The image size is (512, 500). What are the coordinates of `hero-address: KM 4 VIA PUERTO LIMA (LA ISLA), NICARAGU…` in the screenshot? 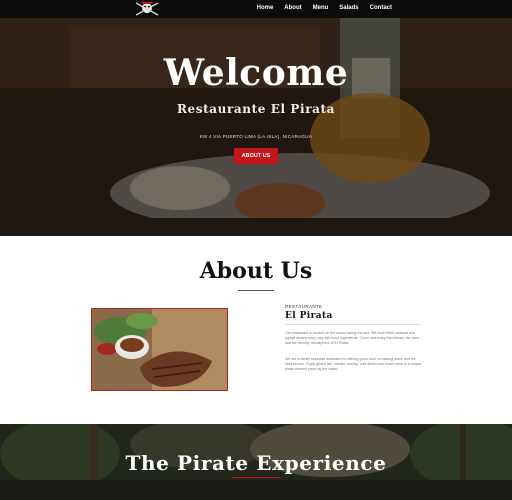 It's located at (256, 136).